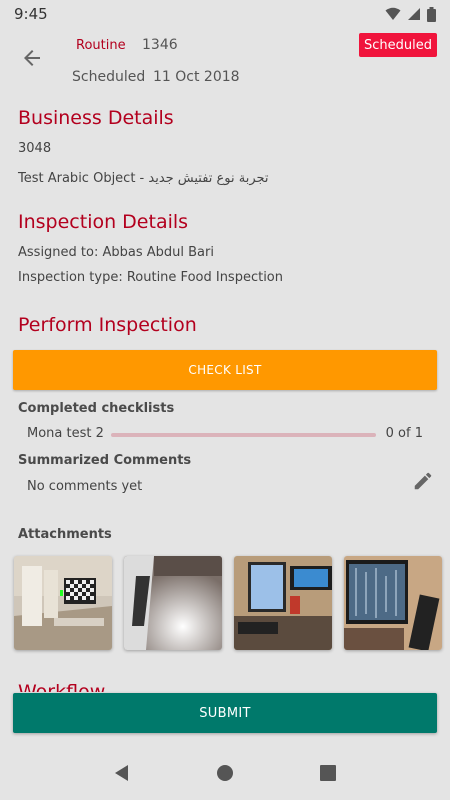 This screenshot has height=800, width=450. What do you see at coordinates (103, 222) in the screenshot?
I see `inspection-details-title: Inspection Details` at bounding box center [103, 222].